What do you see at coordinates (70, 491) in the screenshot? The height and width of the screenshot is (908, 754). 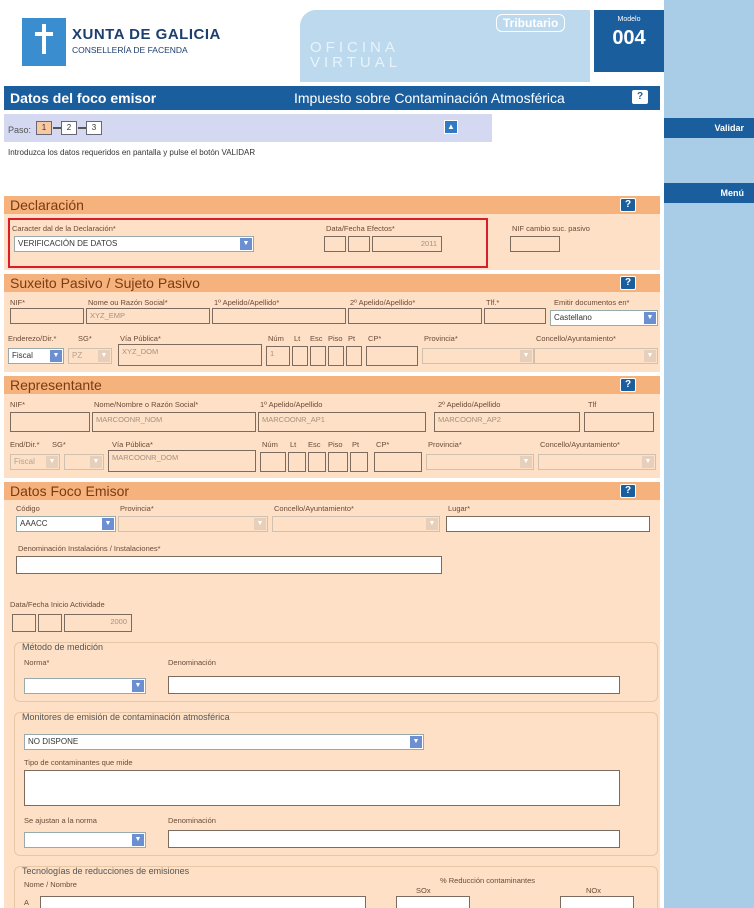 I see `foco-title: Datos Foco Emisor` at bounding box center [70, 491].